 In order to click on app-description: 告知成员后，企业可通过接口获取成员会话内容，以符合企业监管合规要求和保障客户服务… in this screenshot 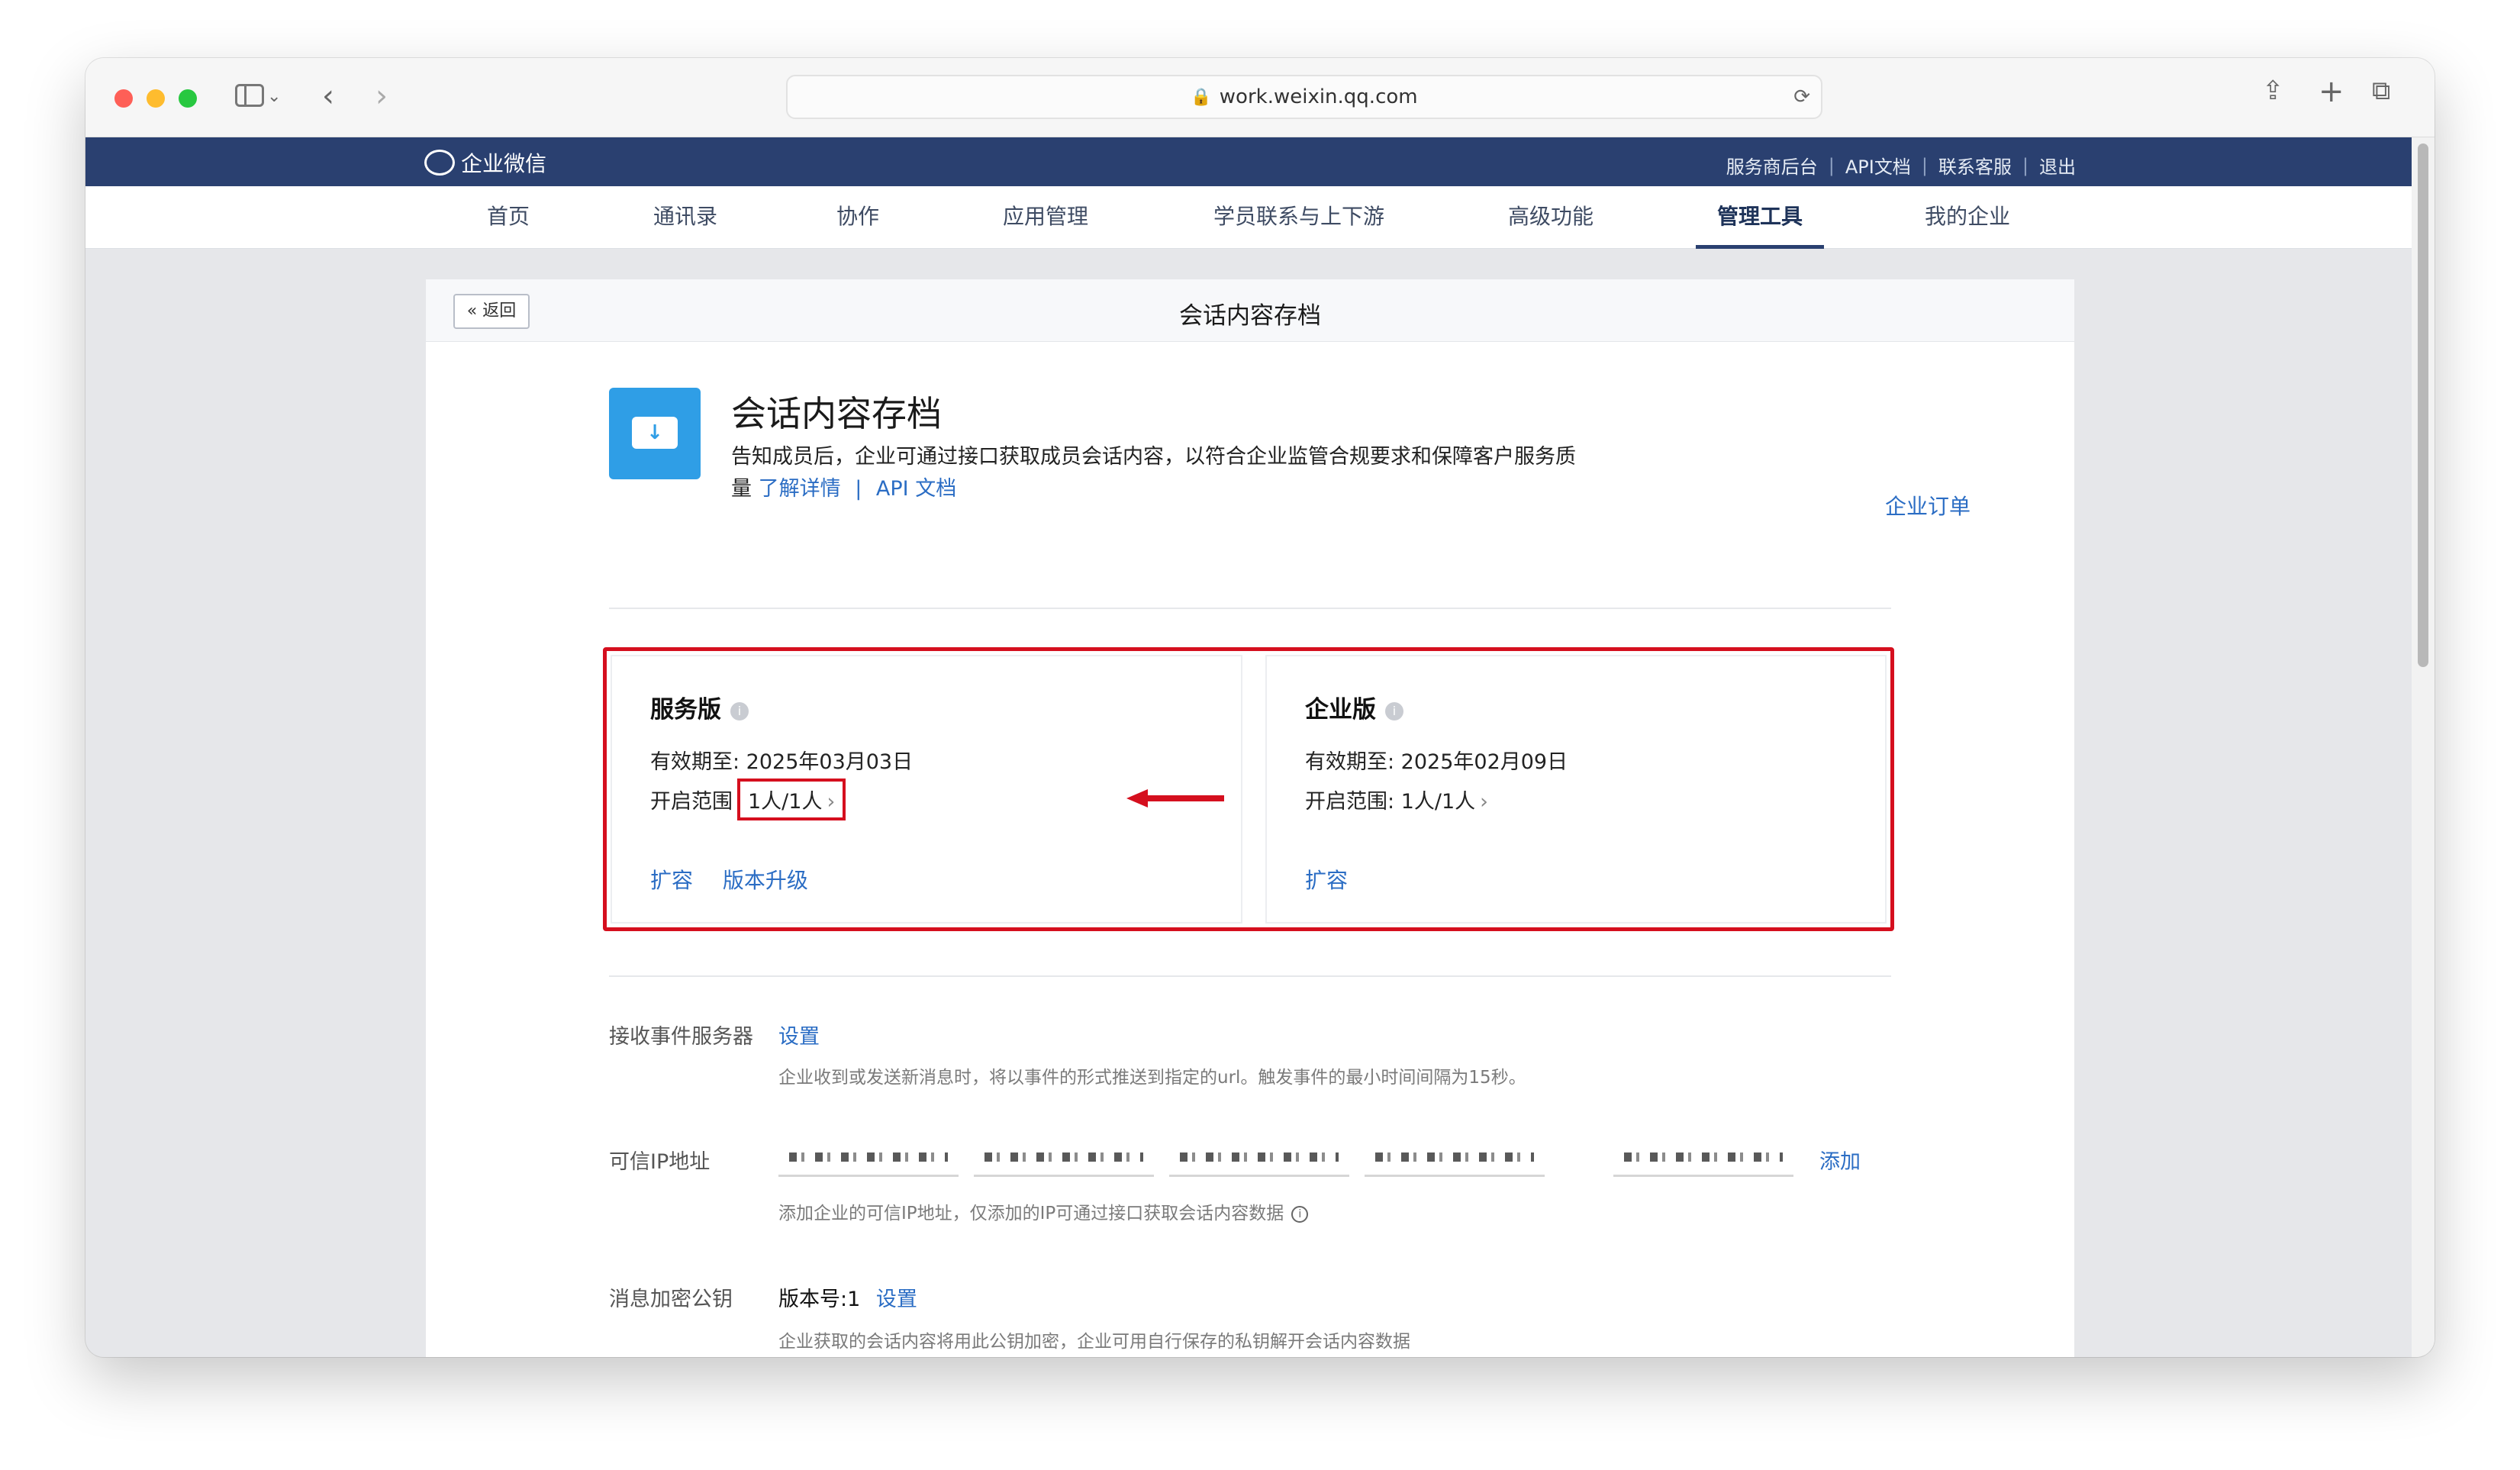, I will do `click(1181, 473)`.